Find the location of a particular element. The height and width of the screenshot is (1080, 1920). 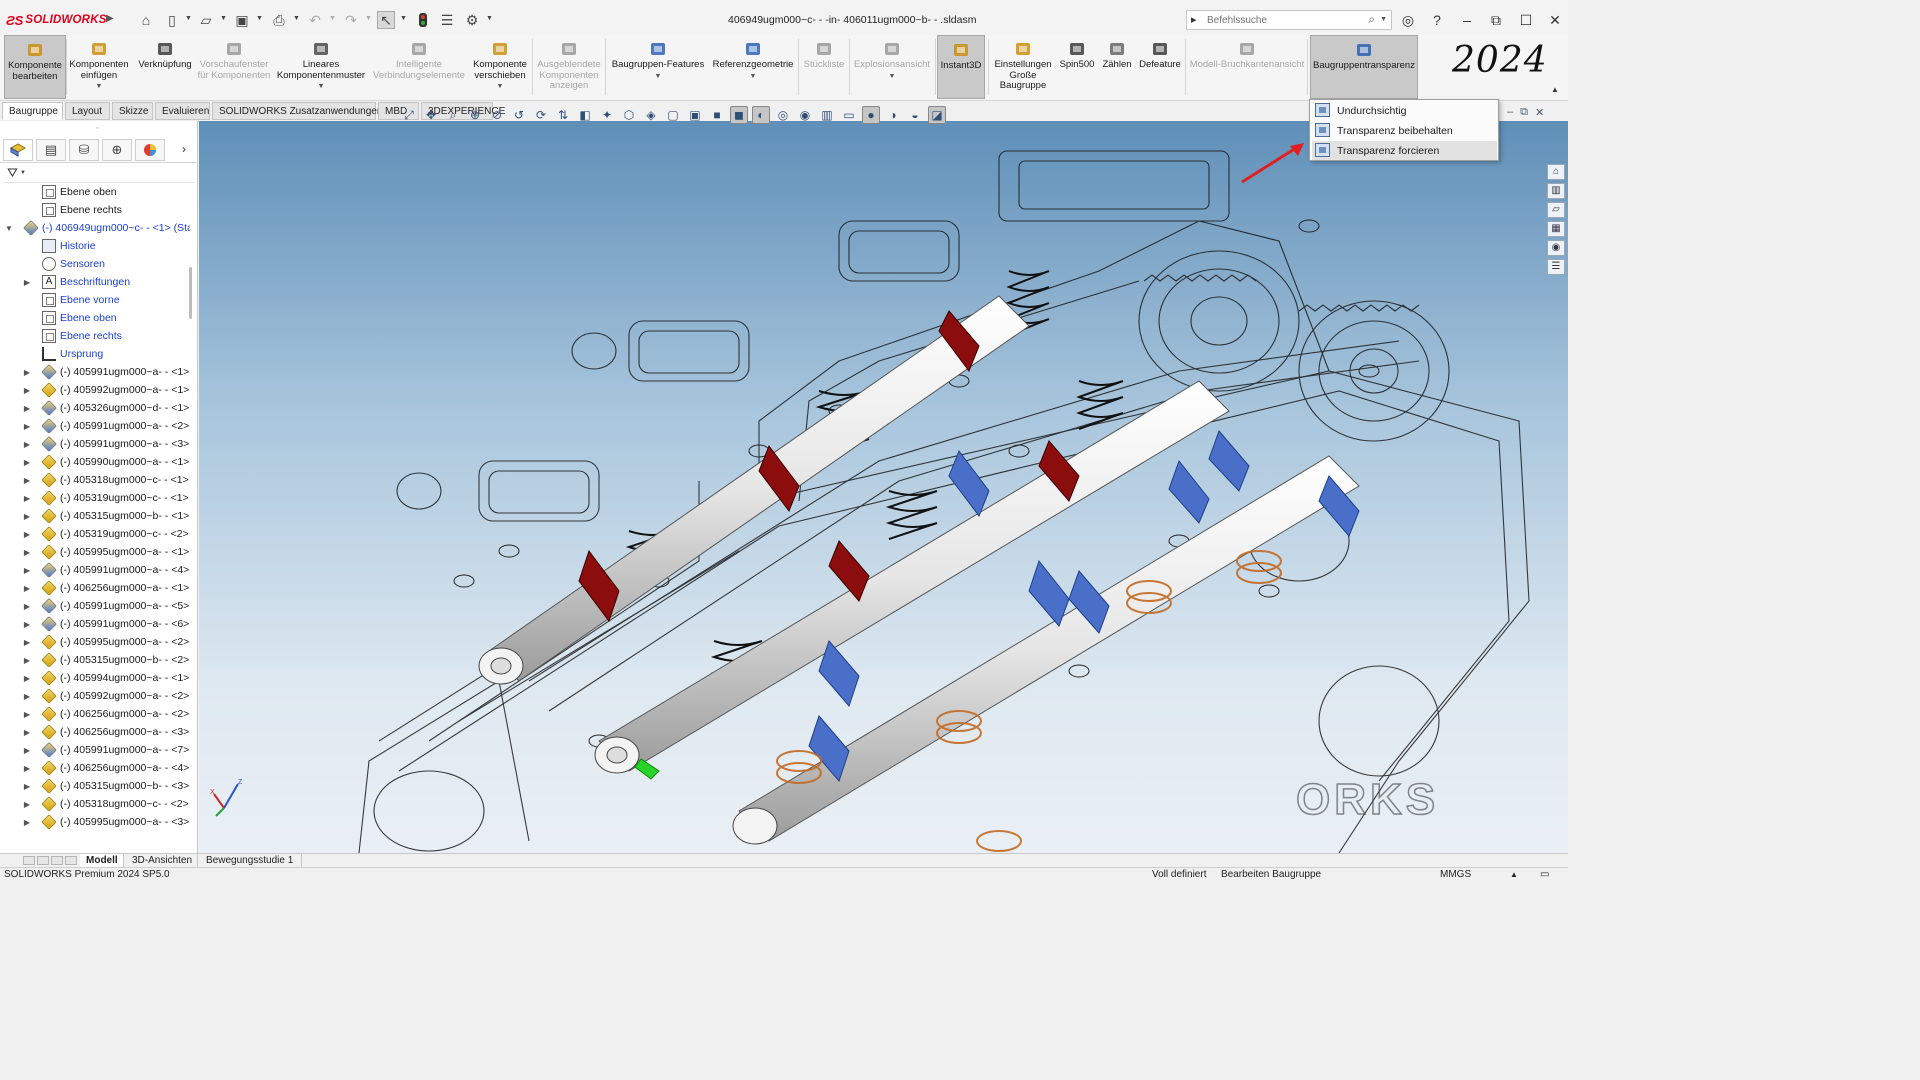

break-view-button: Modell-Bruchkantenansicht is located at coordinates (1247, 67).